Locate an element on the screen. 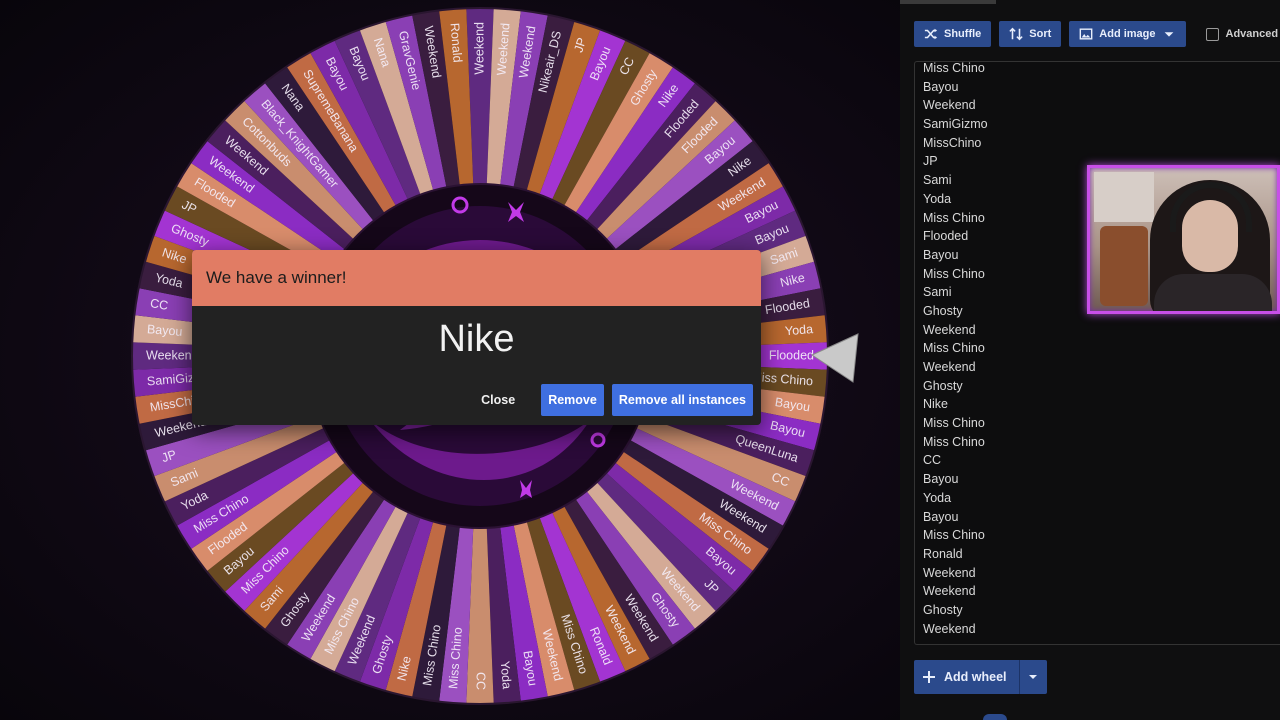 Image resolution: width=1280 pixels, height=720 pixels. entry-item: MissChino is located at coordinates (952, 142).